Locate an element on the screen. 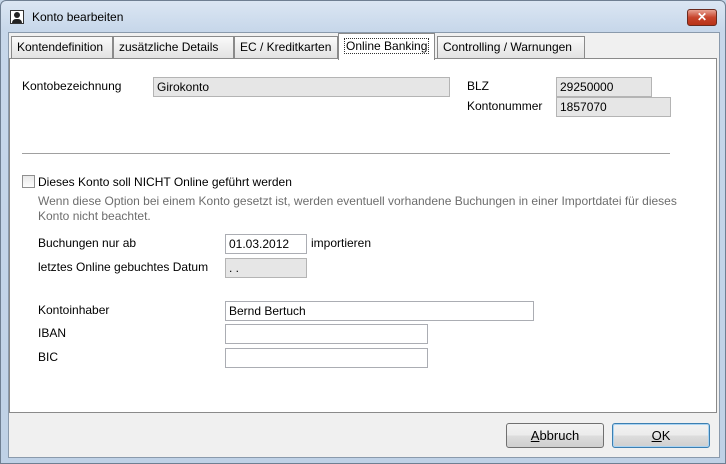  blz-label: BLZ is located at coordinates (478, 86).